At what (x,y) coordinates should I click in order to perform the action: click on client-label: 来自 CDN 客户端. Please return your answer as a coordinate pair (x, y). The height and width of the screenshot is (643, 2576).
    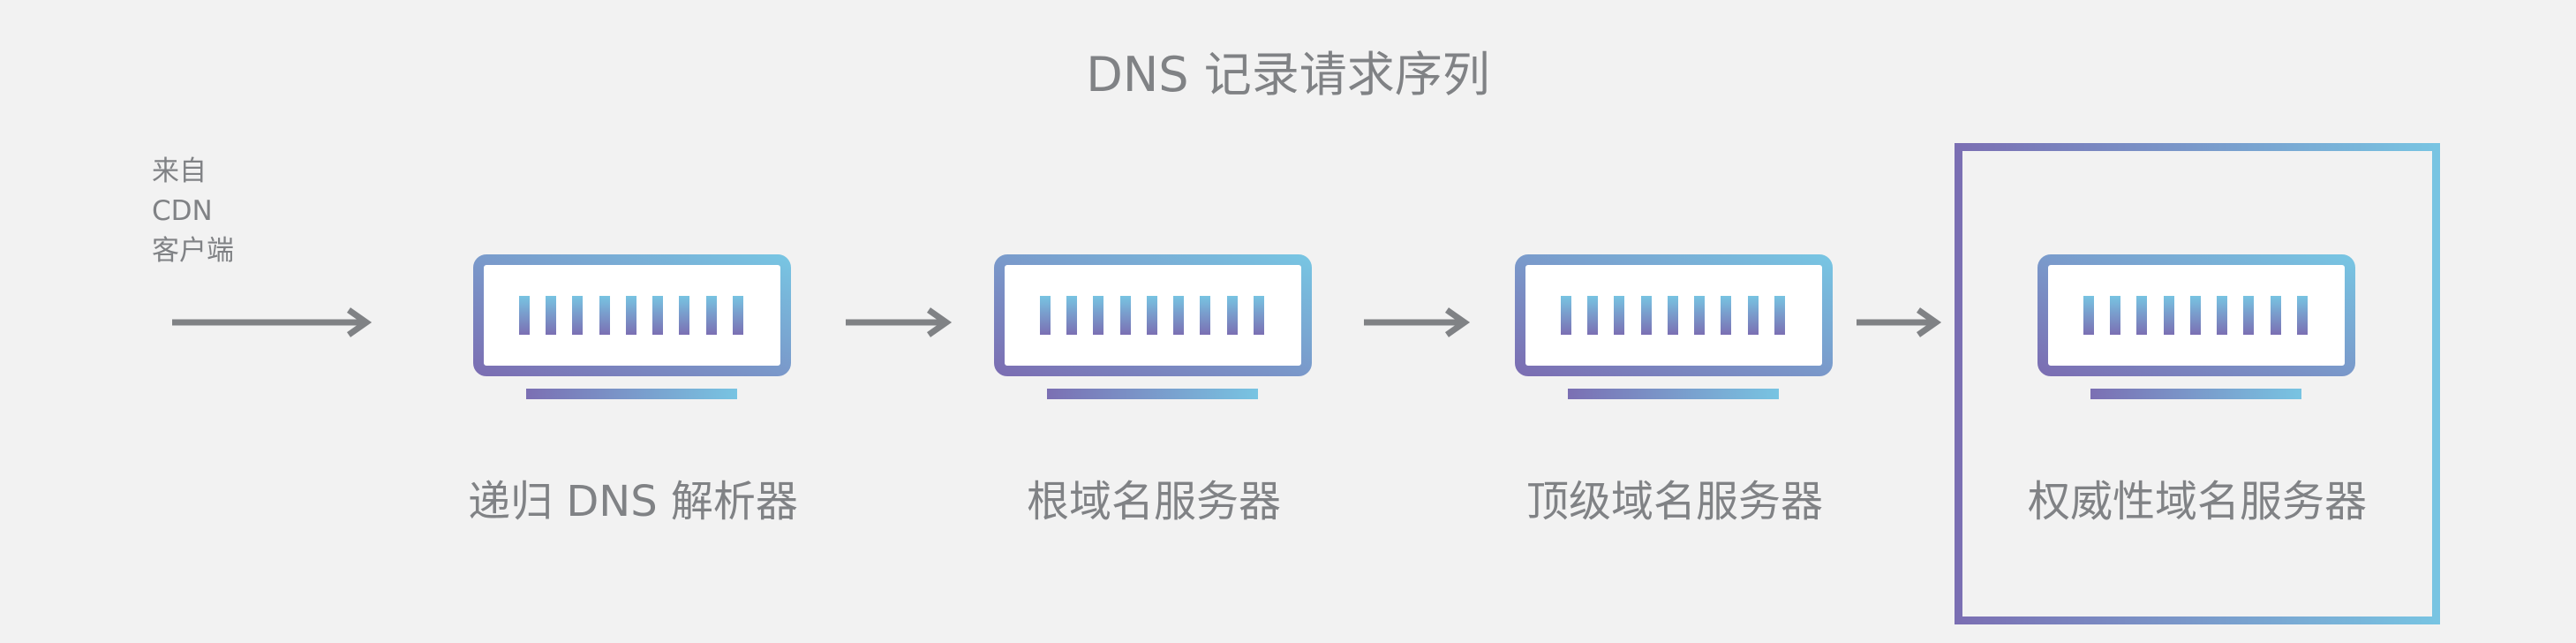
    Looking at the image, I should click on (193, 211).